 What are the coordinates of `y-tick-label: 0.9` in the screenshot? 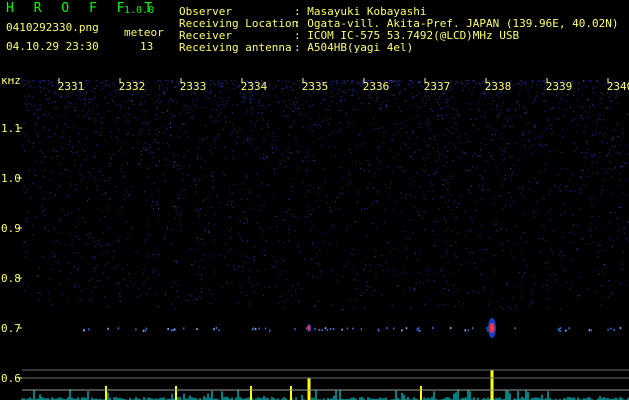 It's located at (11, 228).